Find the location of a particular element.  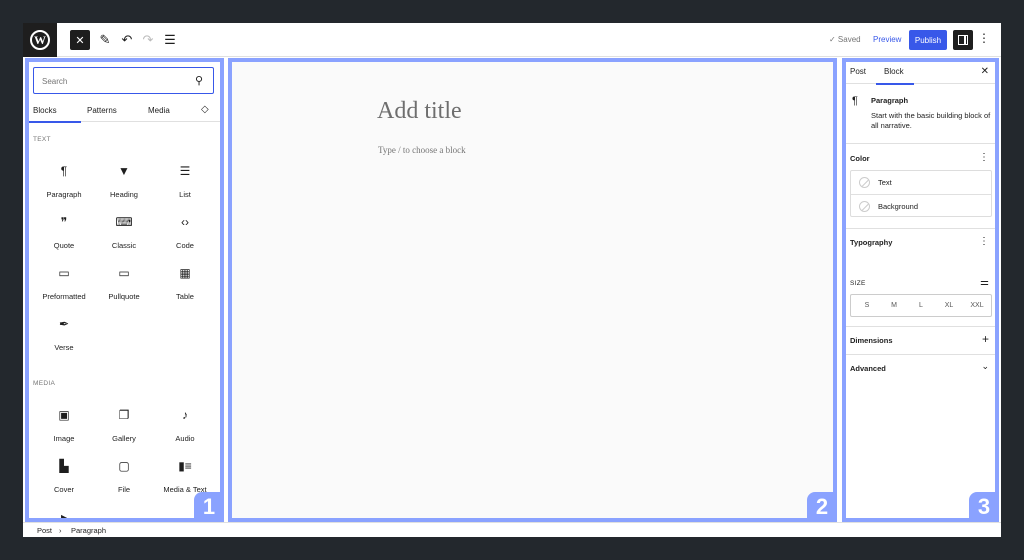

badge-3: 3 is located at coordinates (984, 507).